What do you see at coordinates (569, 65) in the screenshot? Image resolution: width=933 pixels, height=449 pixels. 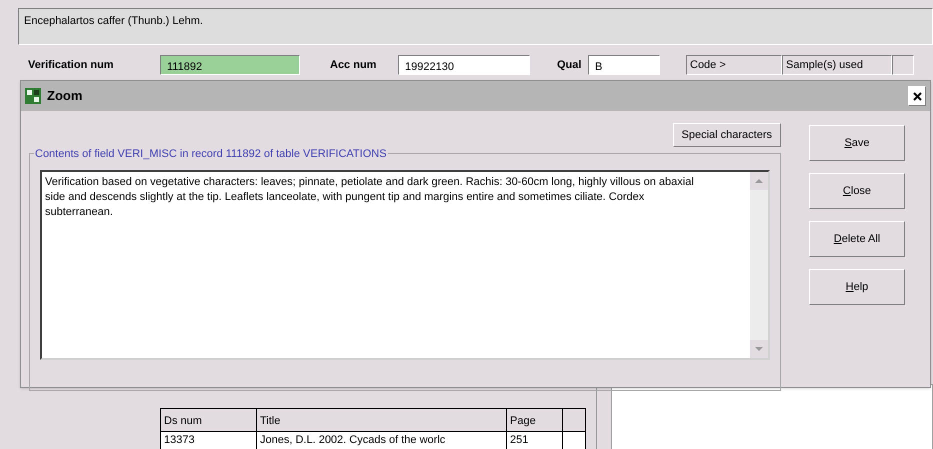 I see `field-label: Qual` at bounding box center [569, 65].